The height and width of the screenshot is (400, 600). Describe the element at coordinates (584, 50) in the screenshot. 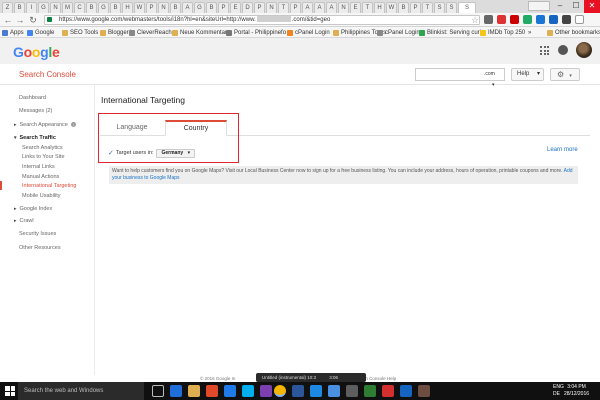

I see `avatar` at that location.